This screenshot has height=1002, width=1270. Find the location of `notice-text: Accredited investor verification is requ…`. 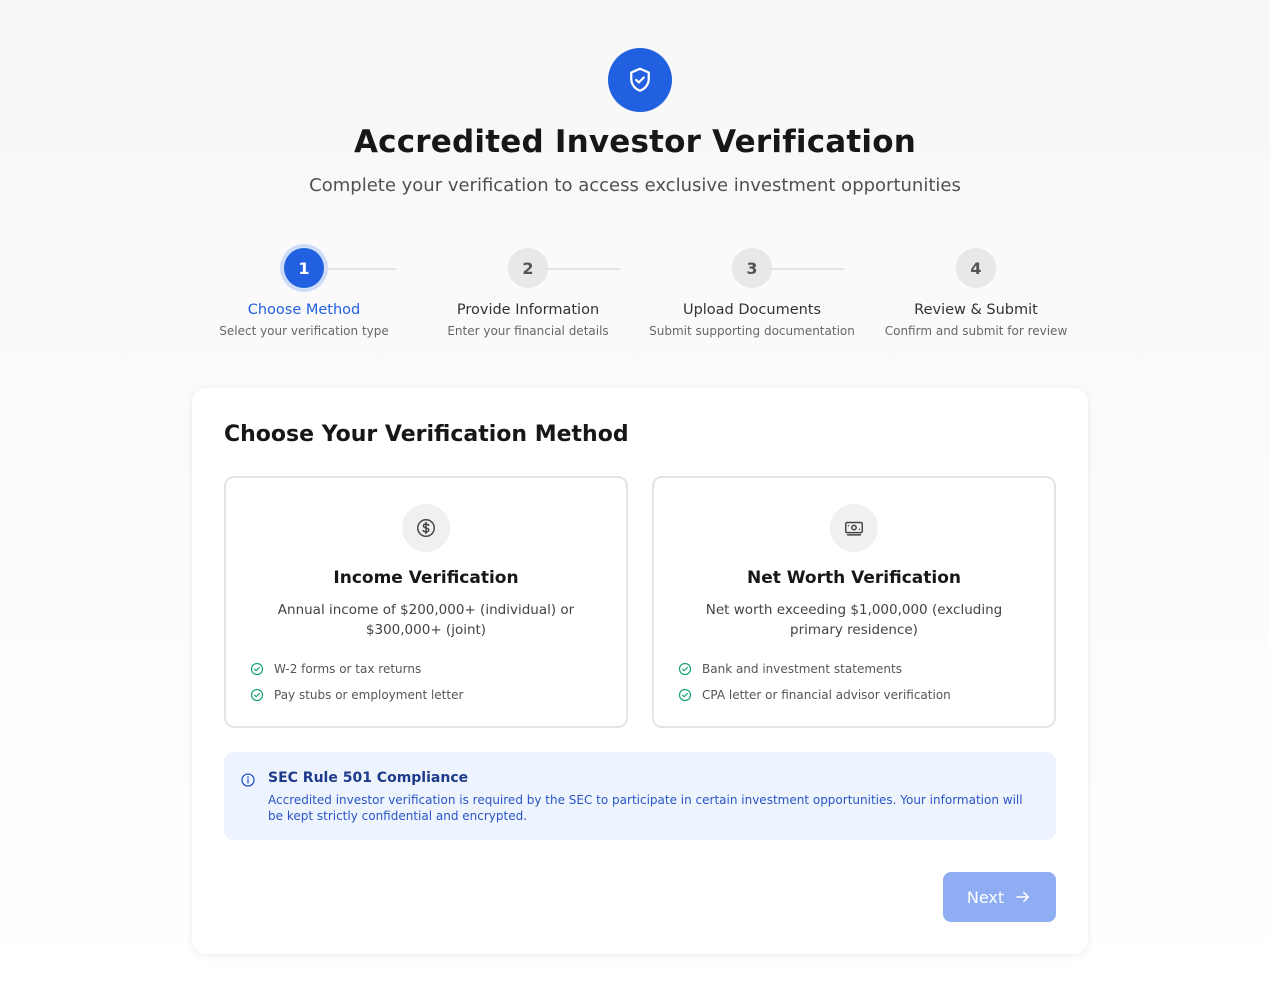

notice-text: Accredited investor verification is requ… is located at coordinates (645, 808).